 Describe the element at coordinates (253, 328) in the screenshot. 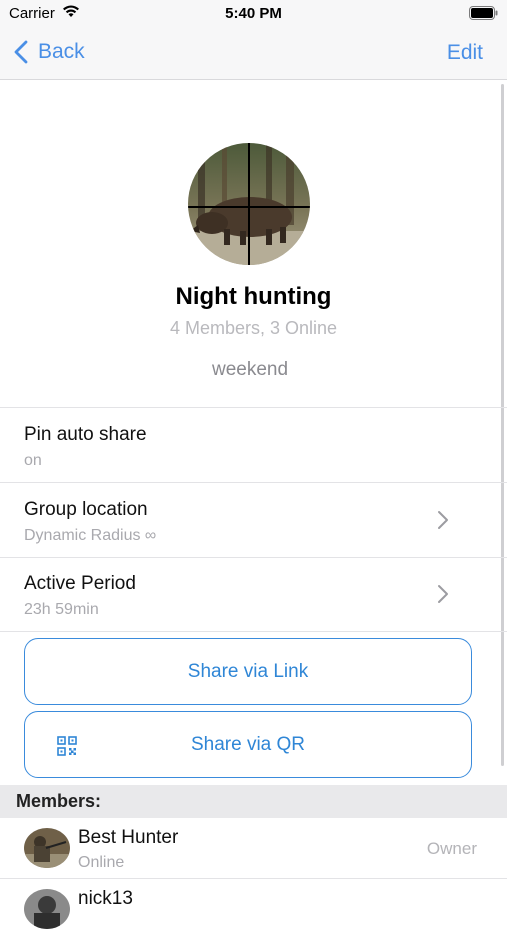

I see `members-summary: 4 Members, 3 Online` at that location.